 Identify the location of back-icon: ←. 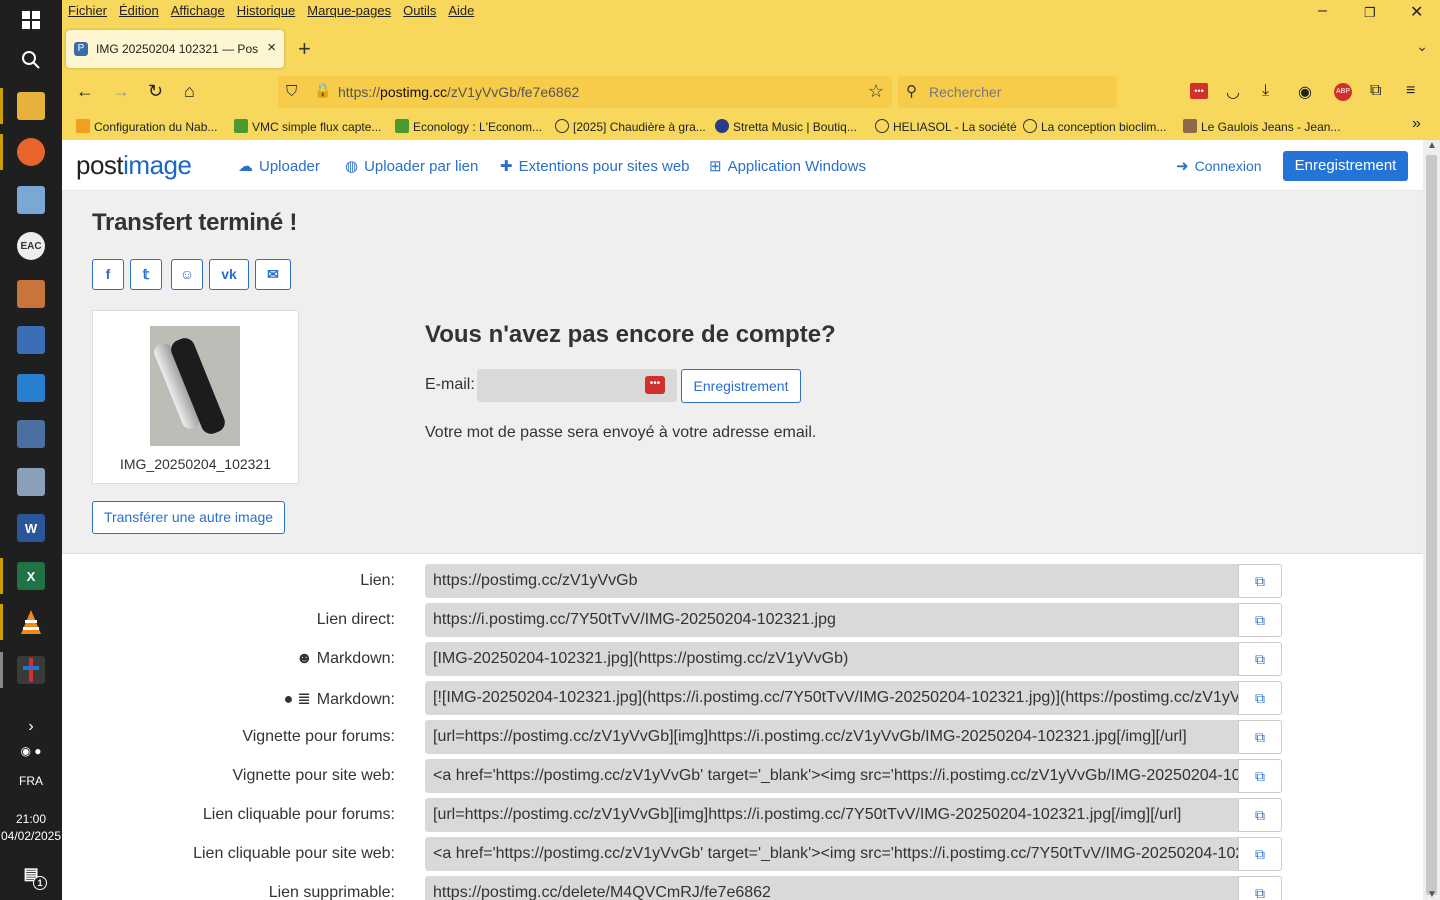
(85, 91).